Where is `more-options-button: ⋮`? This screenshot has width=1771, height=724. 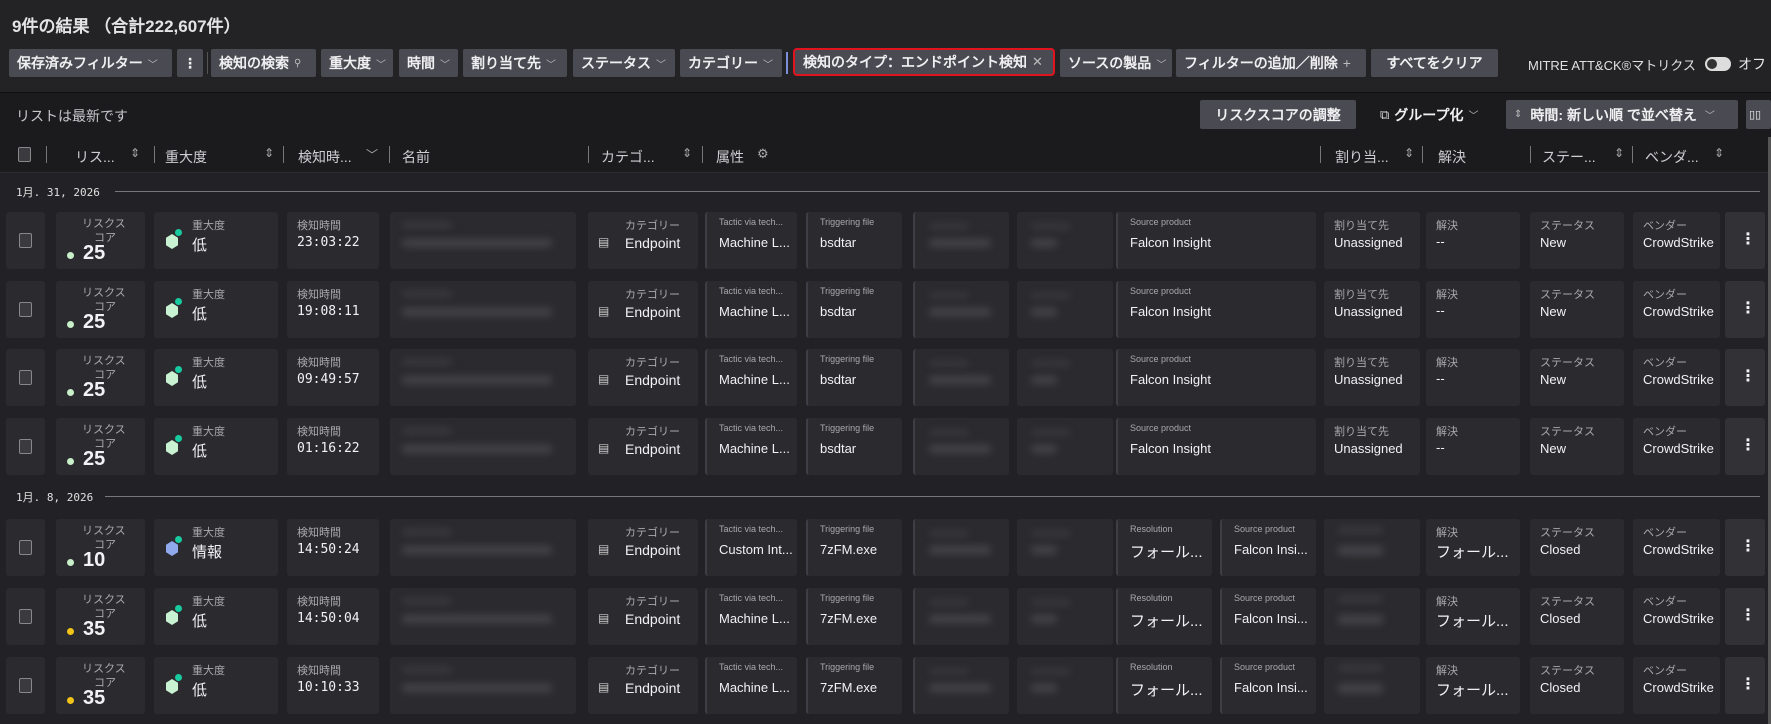 more-options-button: ⋮ is located at coordinates (190, 63).